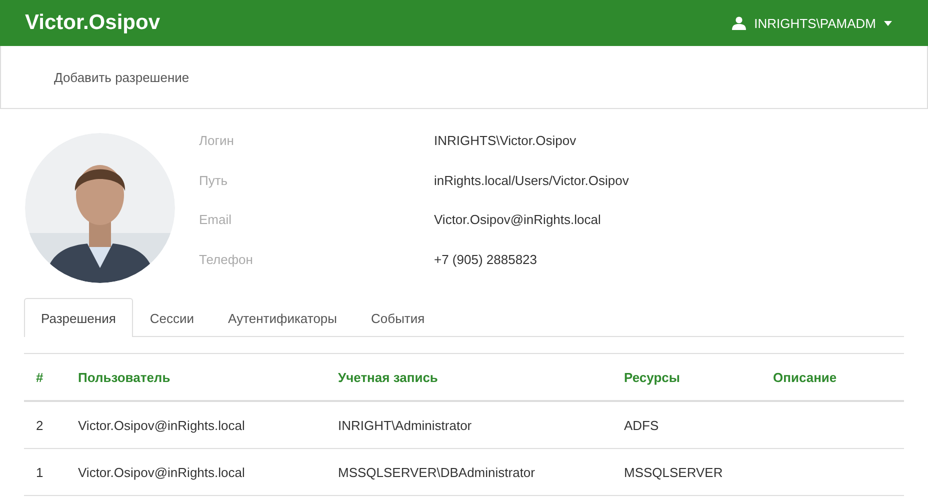  Describe the element at coordinates (739, 23) in the screenshot. I see `user-icon` at that location.